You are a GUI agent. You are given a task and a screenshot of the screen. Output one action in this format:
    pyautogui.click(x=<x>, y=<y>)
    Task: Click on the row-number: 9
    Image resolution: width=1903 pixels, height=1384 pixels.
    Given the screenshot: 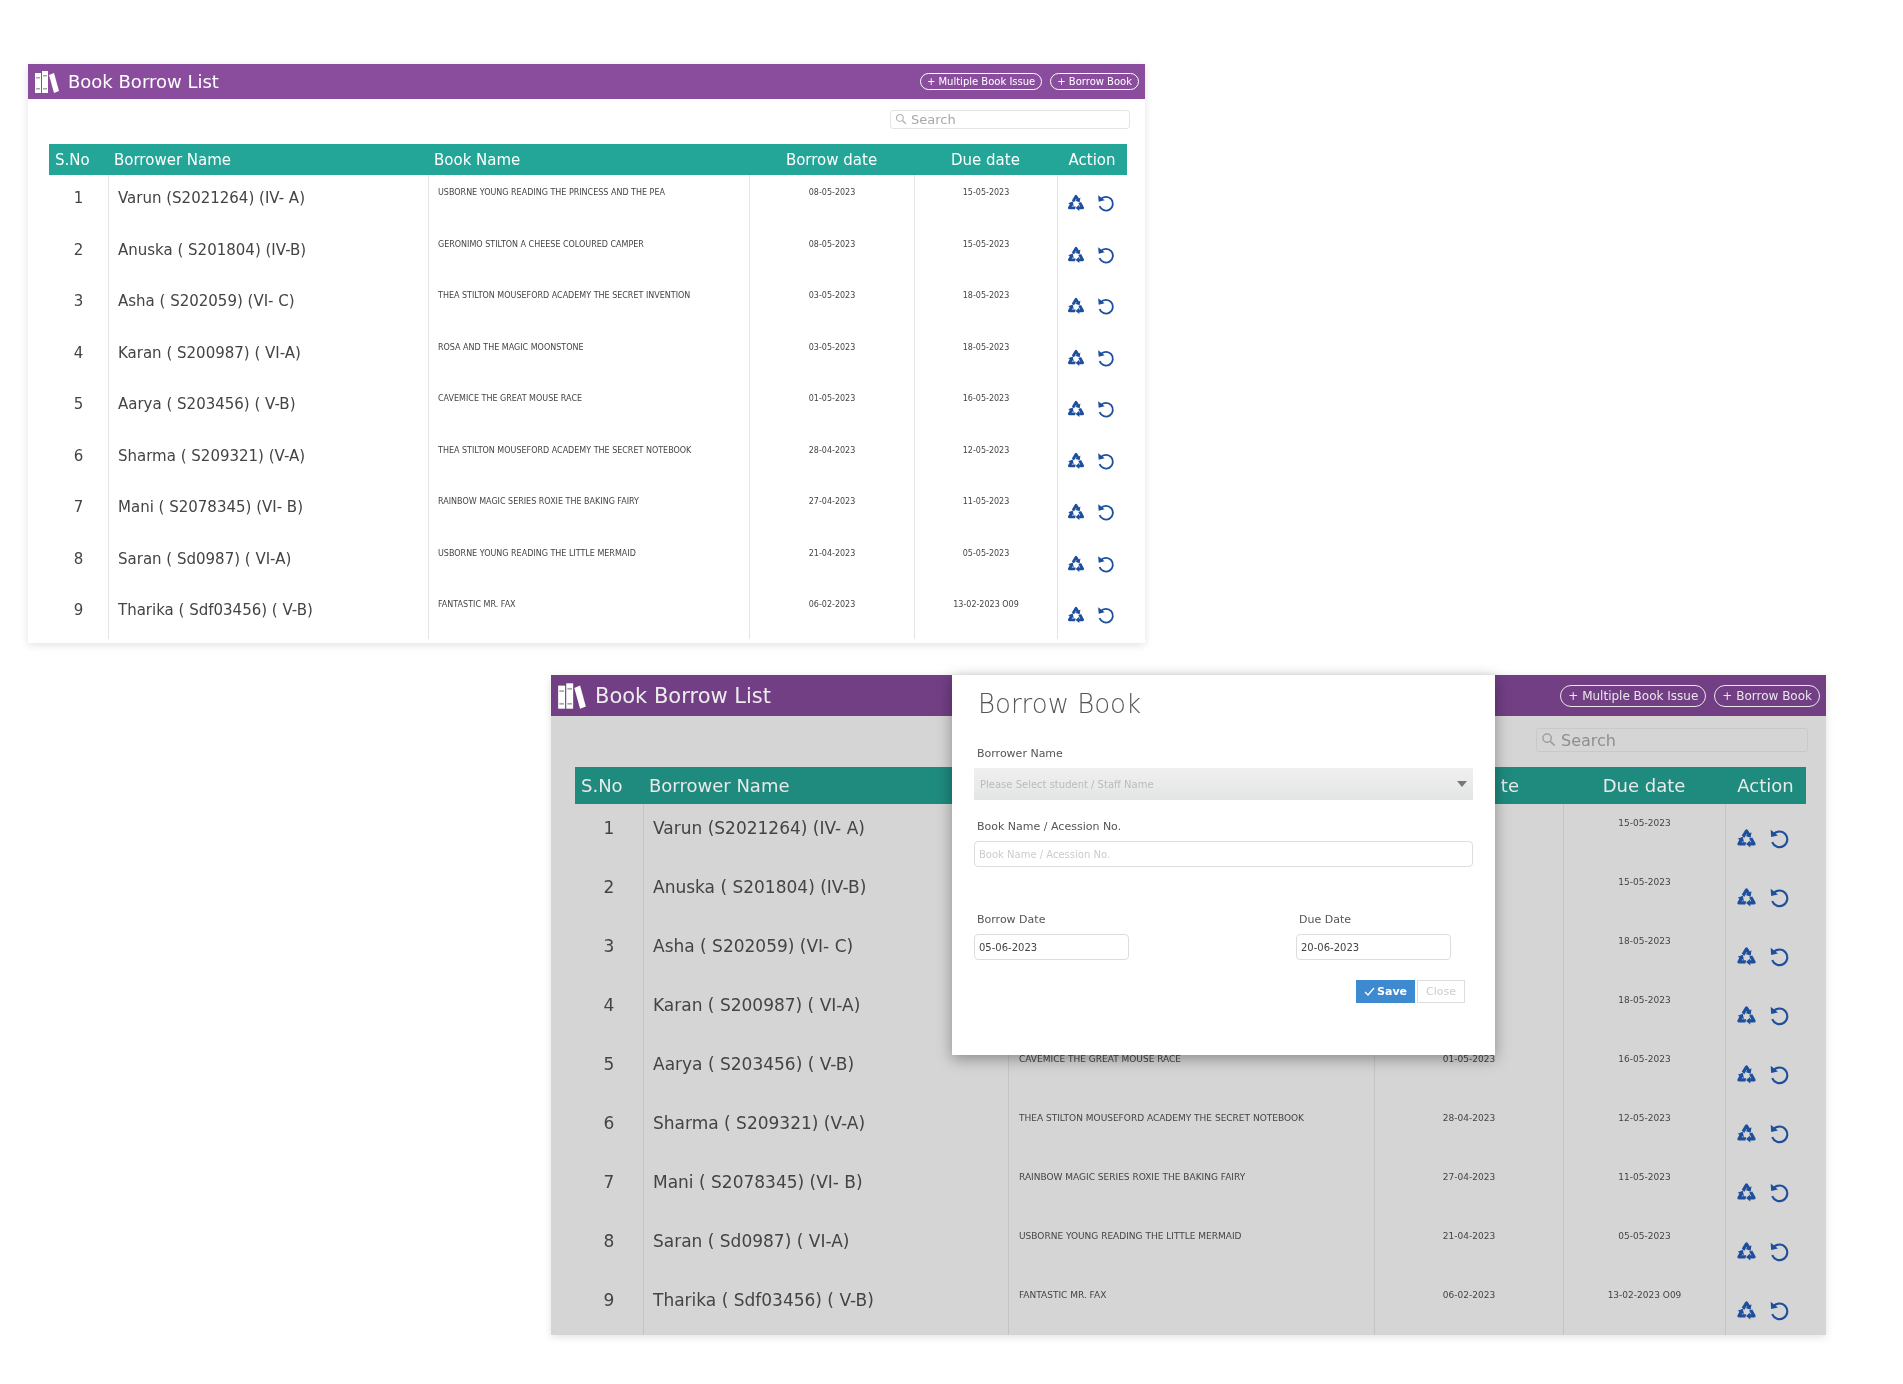 What is the action you would take?
    pyautogui.click(x=78, y=610)
    